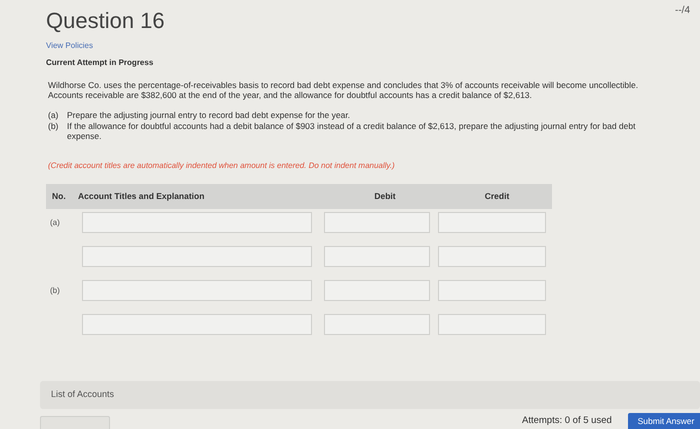 Image resolution: width=700 pixels, height=429 pixels. I want to click on attempts-counter: Attempts: 0 of 5 used, so click(567, 421).